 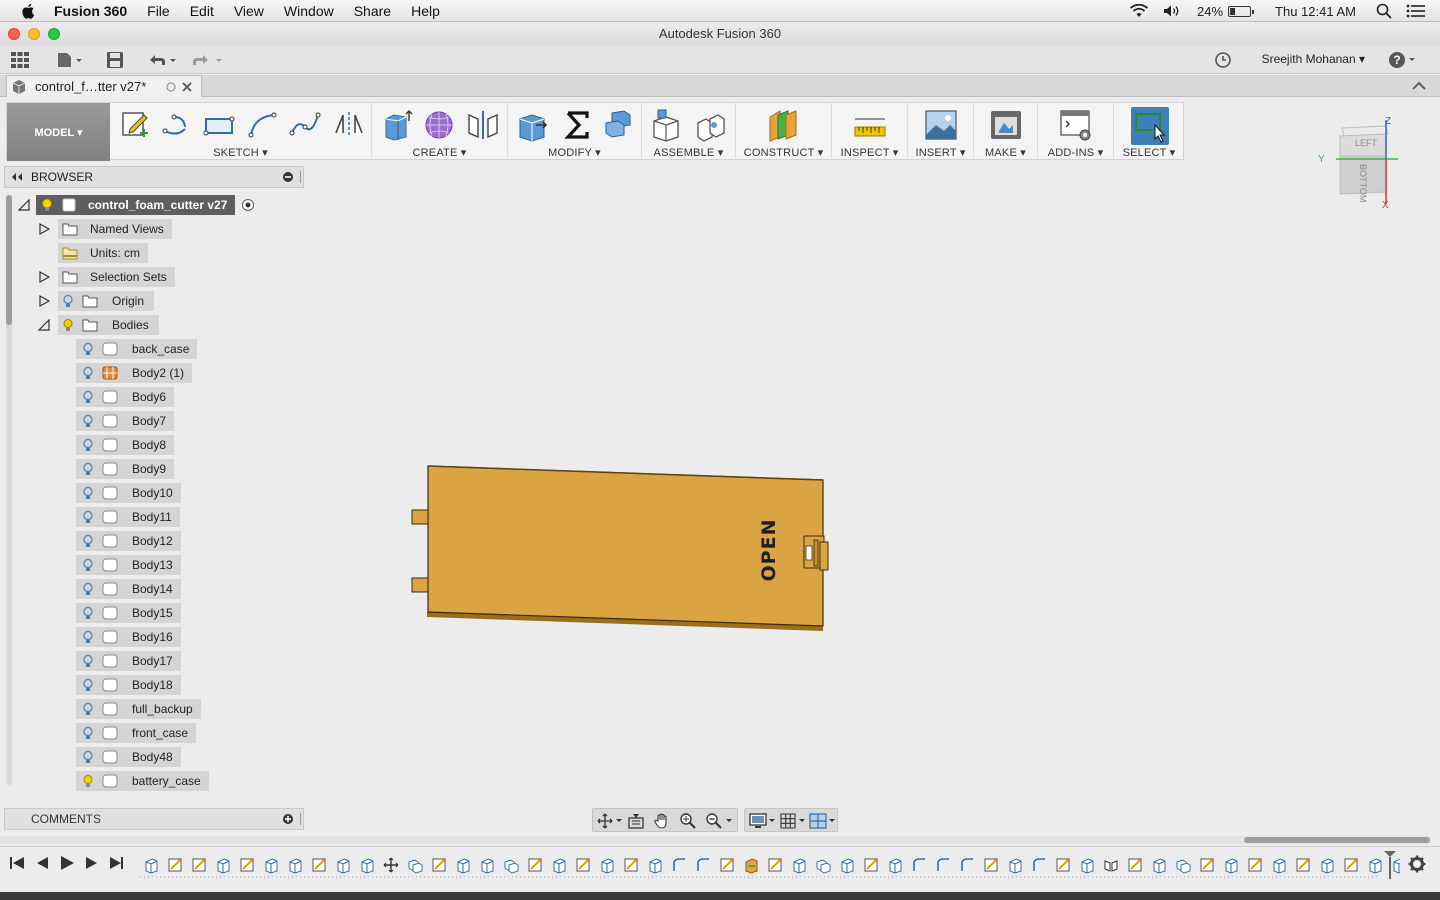 What do you see at coordinates (128, 589) in the screenshot?
I see `body-item: Body14` at bounding box center [128, 589].